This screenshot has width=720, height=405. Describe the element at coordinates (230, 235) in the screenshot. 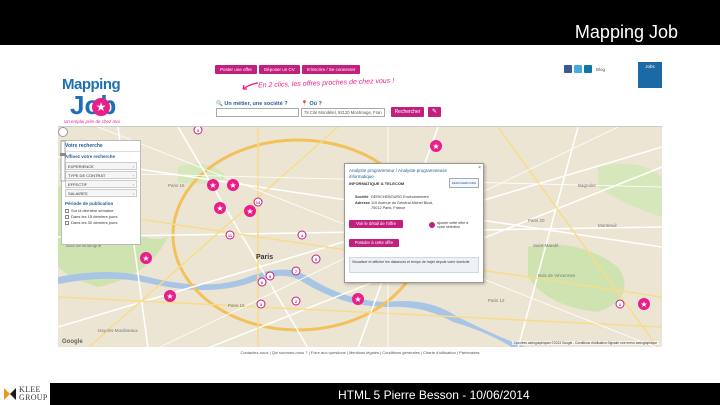

I see `numbered-marker: 11` at that location.